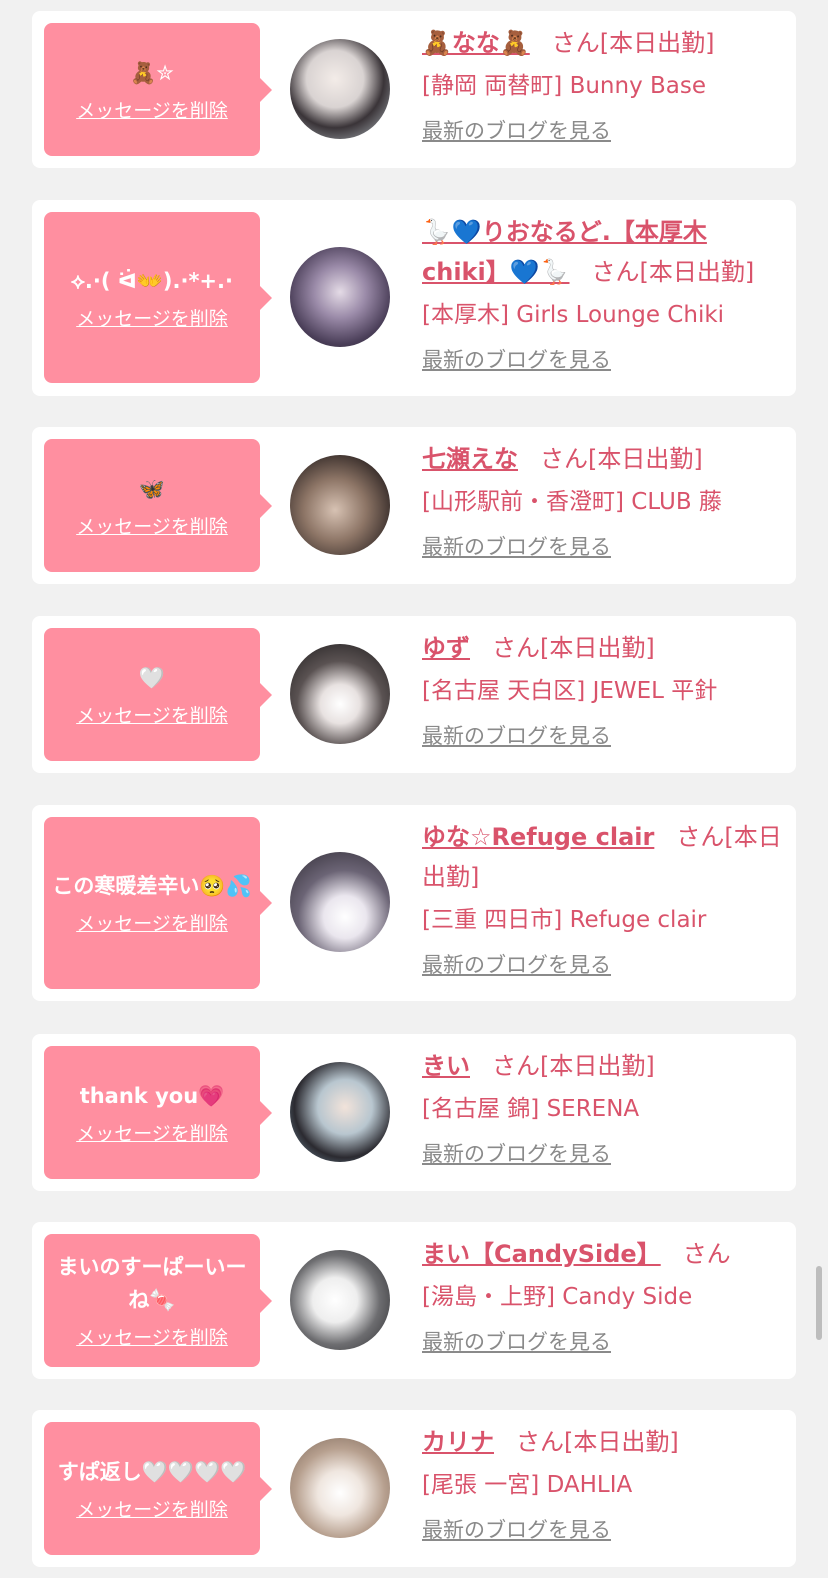 The height and width of the screenshot is (1578, 828). Describe the element at coordinates (158, 1112) in the screenshot. I see `message-bubble: thank you💗 メッセージを削除` at that location.